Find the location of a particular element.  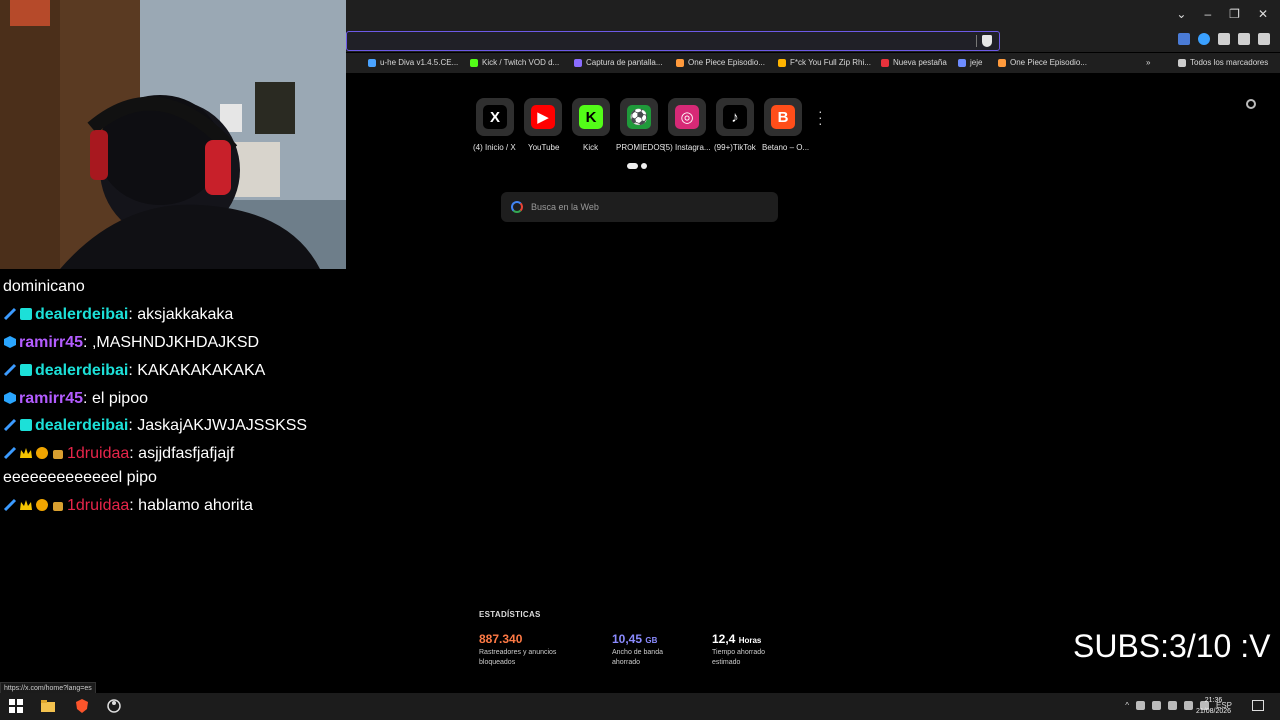

brave-shields-icon is located at coordinates (987, 41).